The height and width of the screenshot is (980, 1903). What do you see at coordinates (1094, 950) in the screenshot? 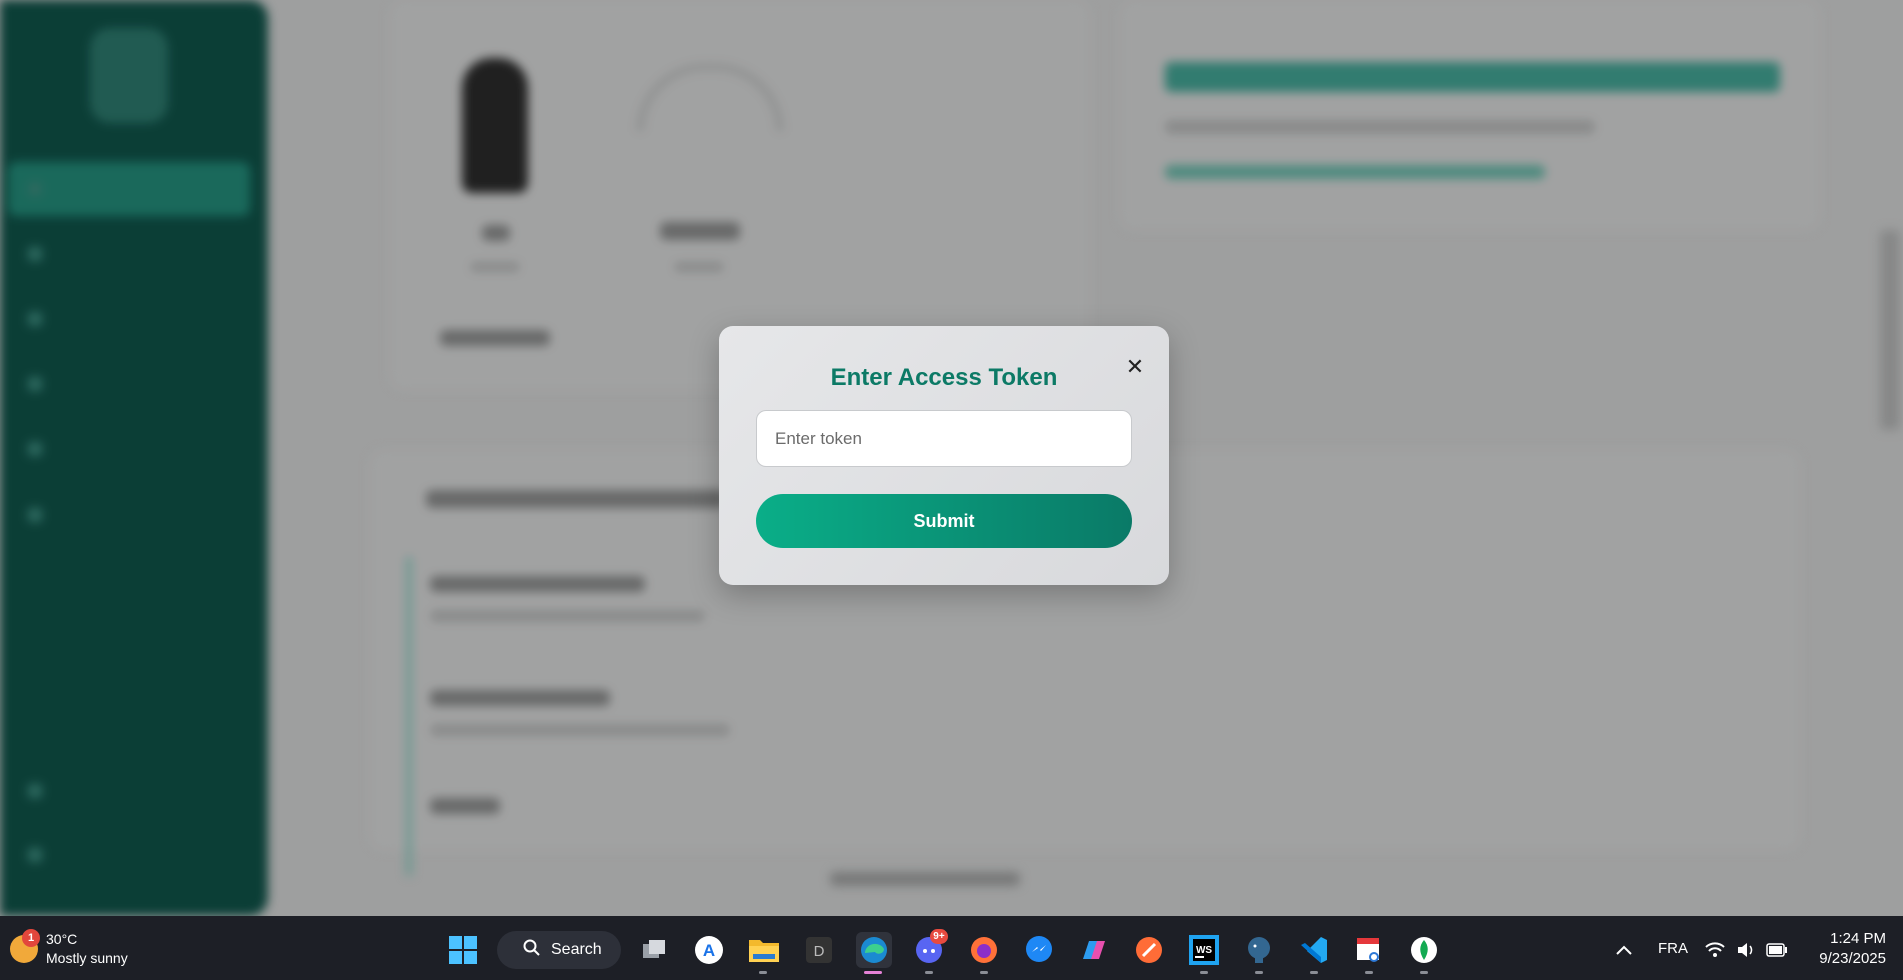
I see `copilot-icon` at bounding box center [1094, 950].